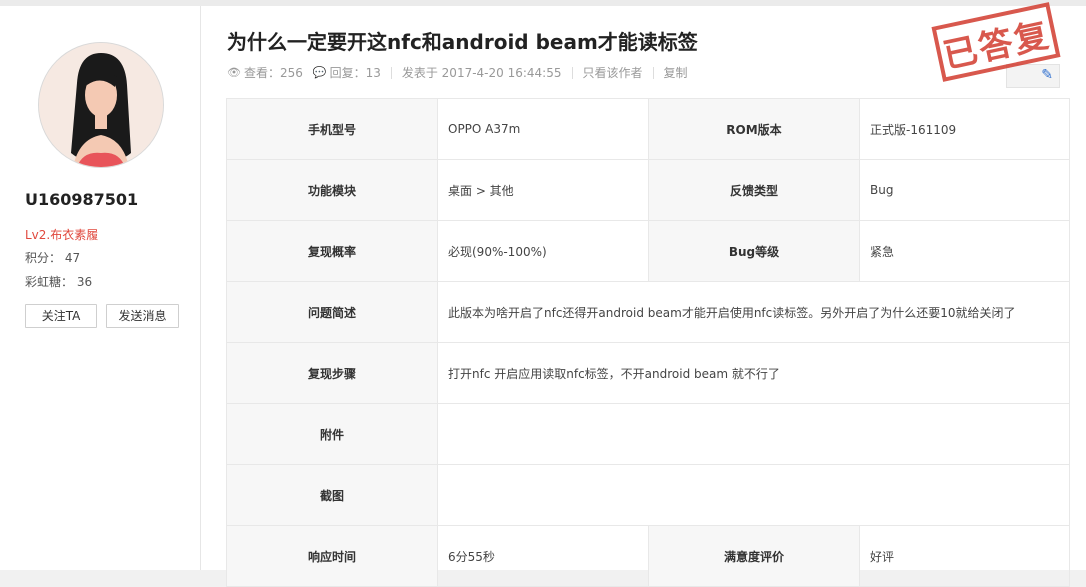 The width and height of the screenshot is (1086, 587). Describe the element at coordinates (753, 495) in the screenshot. I see `screenshot-value` at that location.